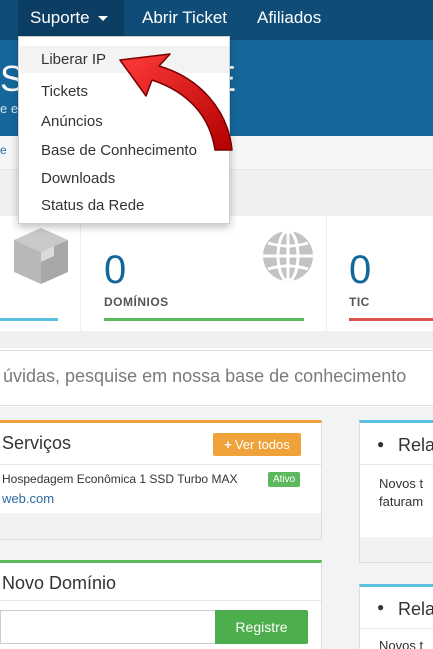  I want to click on nav-support-label: Suporte, so click(60, 17).